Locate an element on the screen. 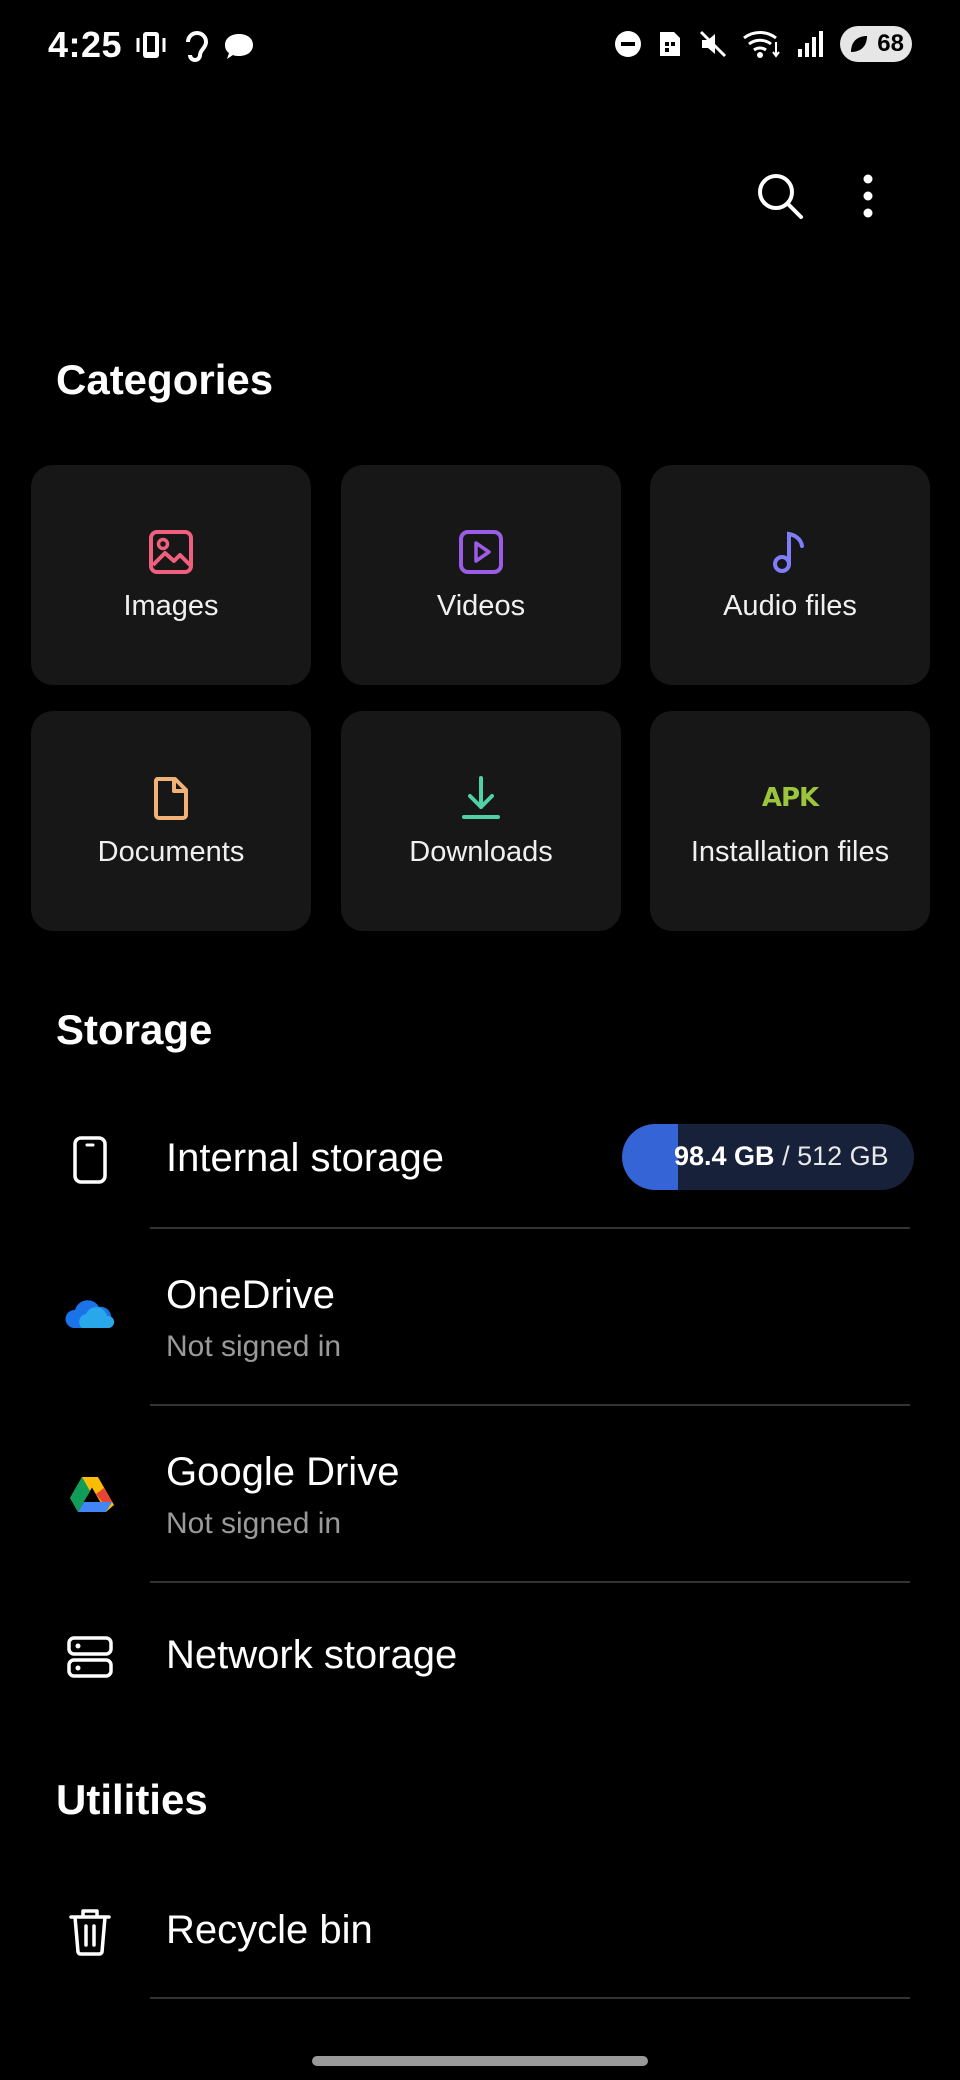  internal-storage-usage-bar: 98.4 GB / 512 GB is located at coordinates (768, 1157).